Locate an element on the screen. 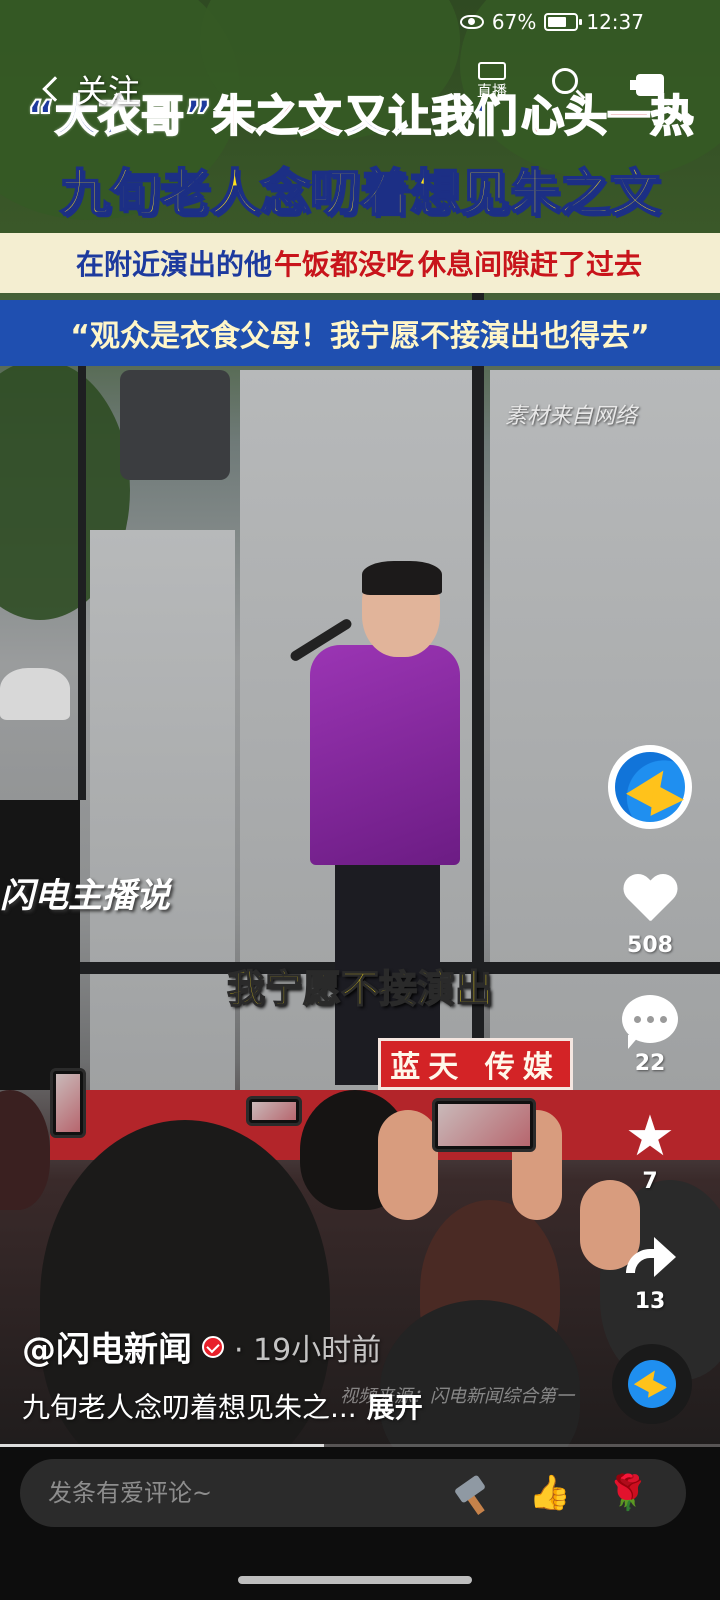  chevron-left-icon is located at coordinates (55, 89).